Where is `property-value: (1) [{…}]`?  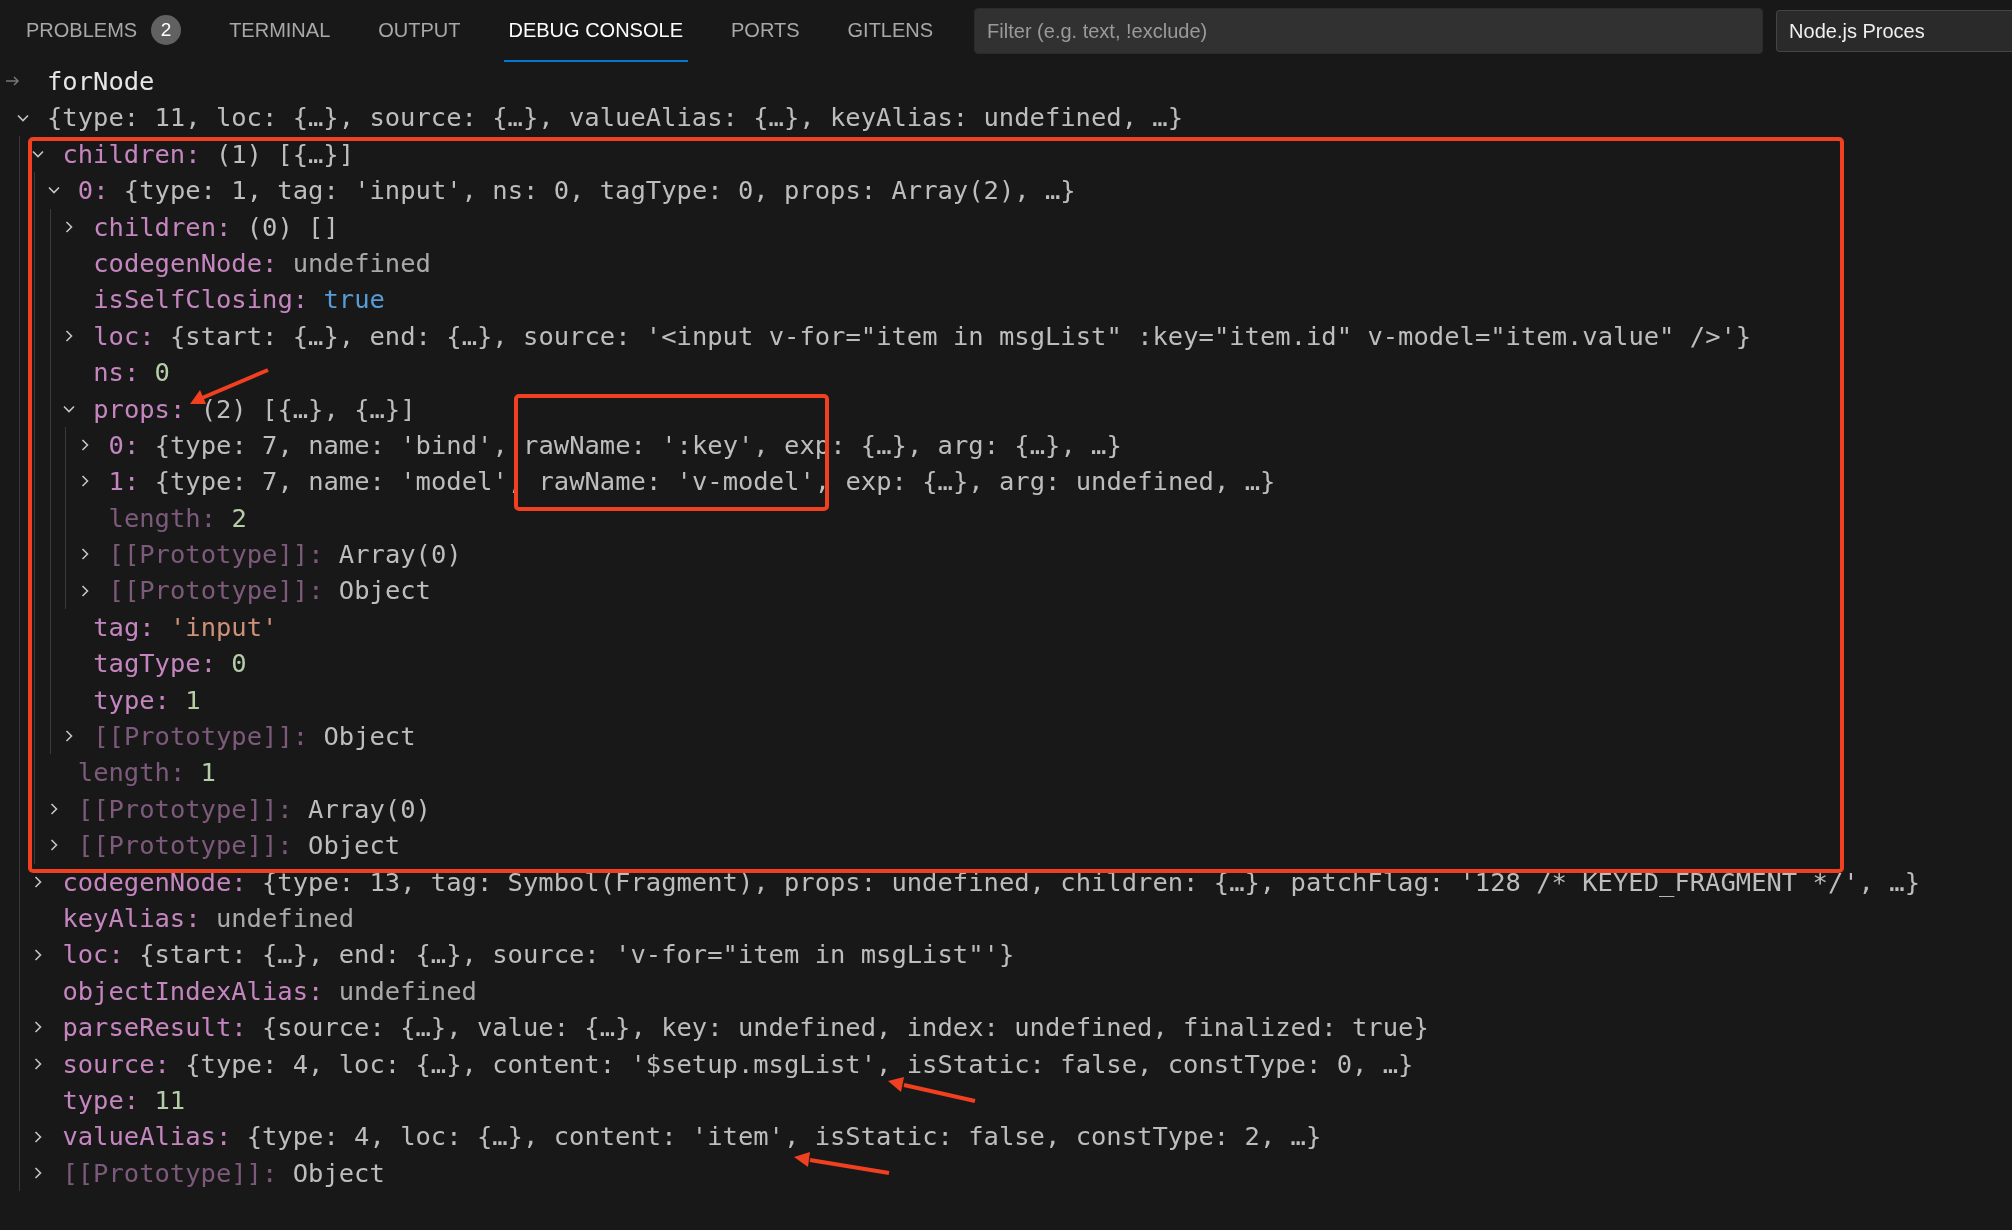
property-value: (1) [{…}] is located at coordinates (285, 154).